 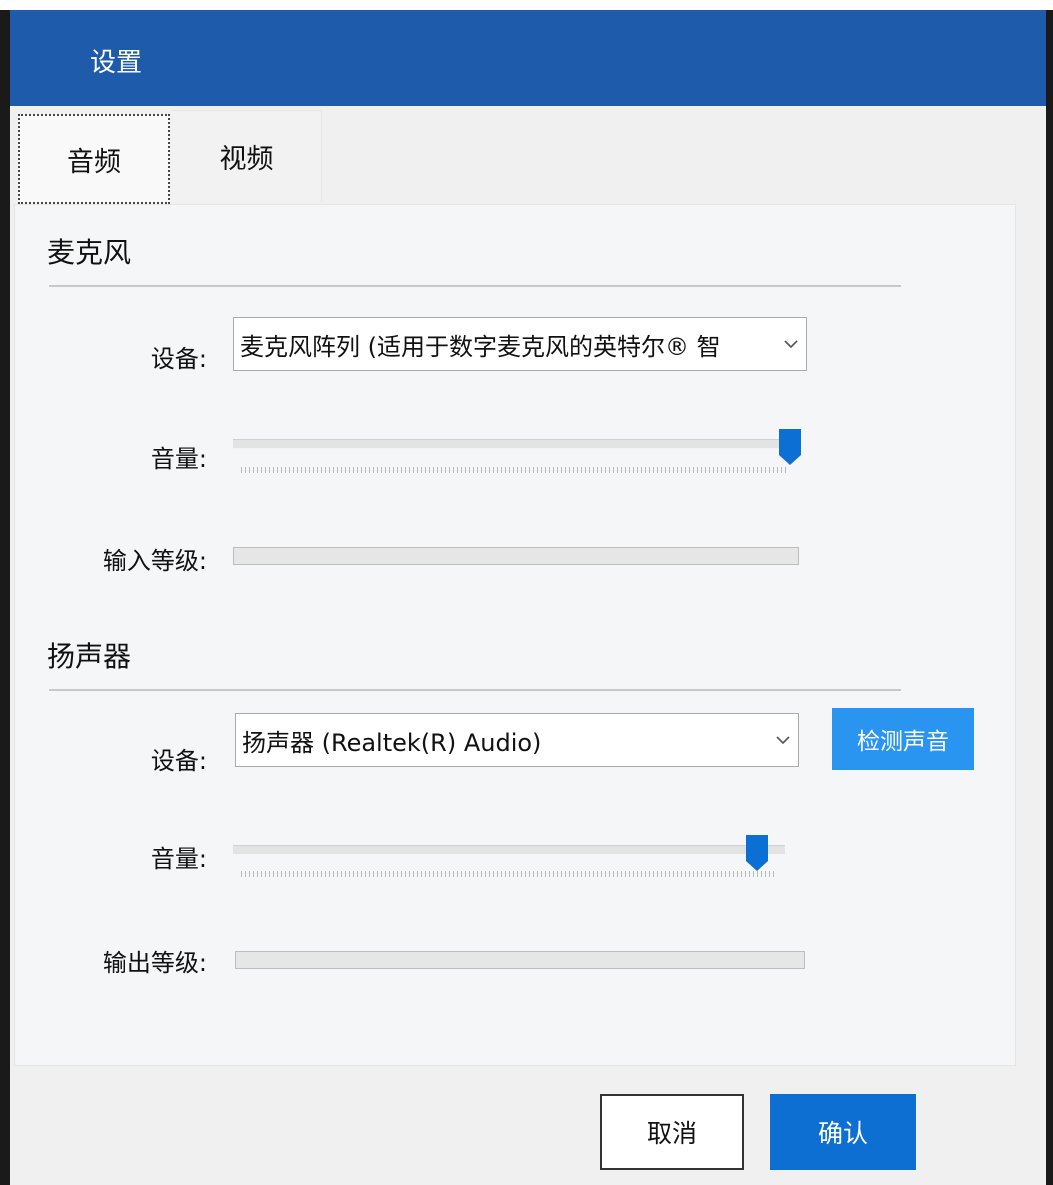 What do you see at coordinates (528, 58) in the screenshot?
I see `title-bar: 设置` at bounding box center [528, 58].